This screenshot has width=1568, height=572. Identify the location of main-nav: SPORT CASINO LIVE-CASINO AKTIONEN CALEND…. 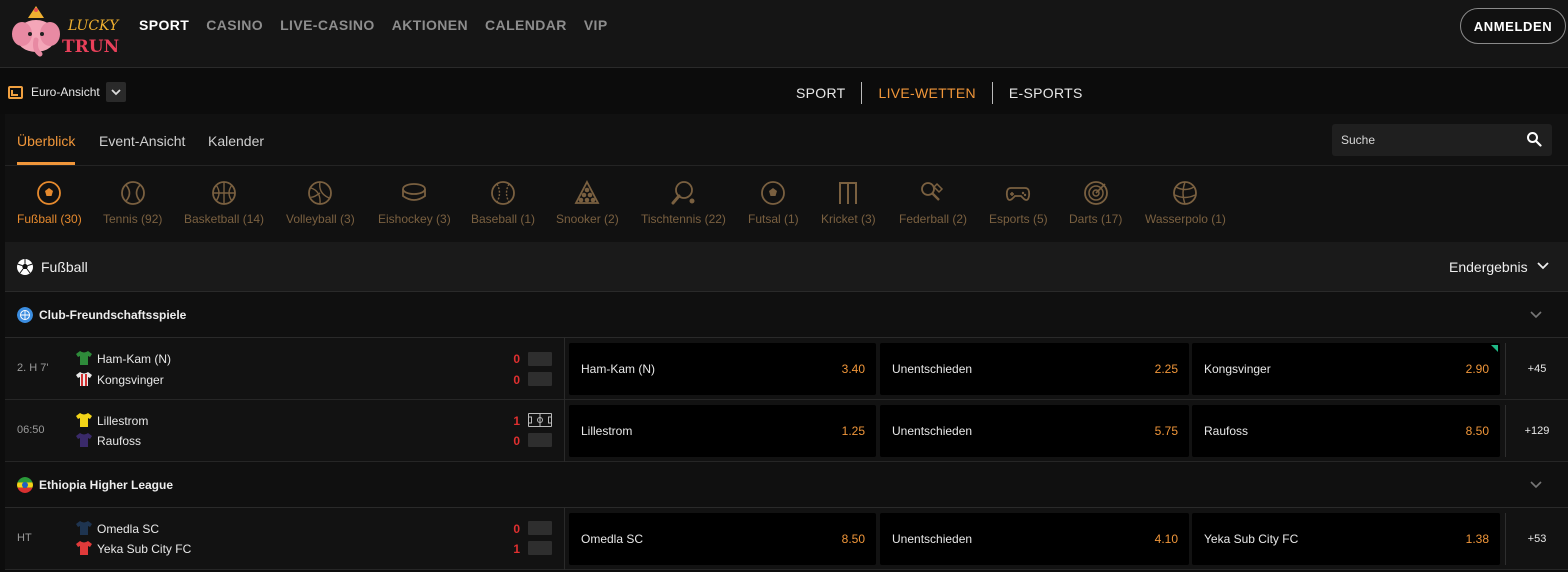
(382, 25).